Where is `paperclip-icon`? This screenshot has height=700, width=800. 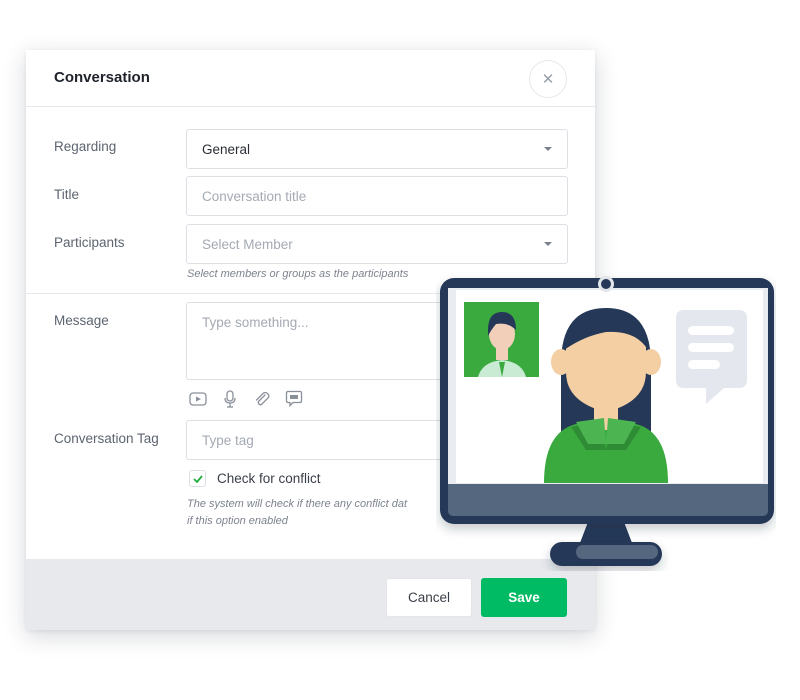 paperclip-icon is located at coordinates (262, 399).